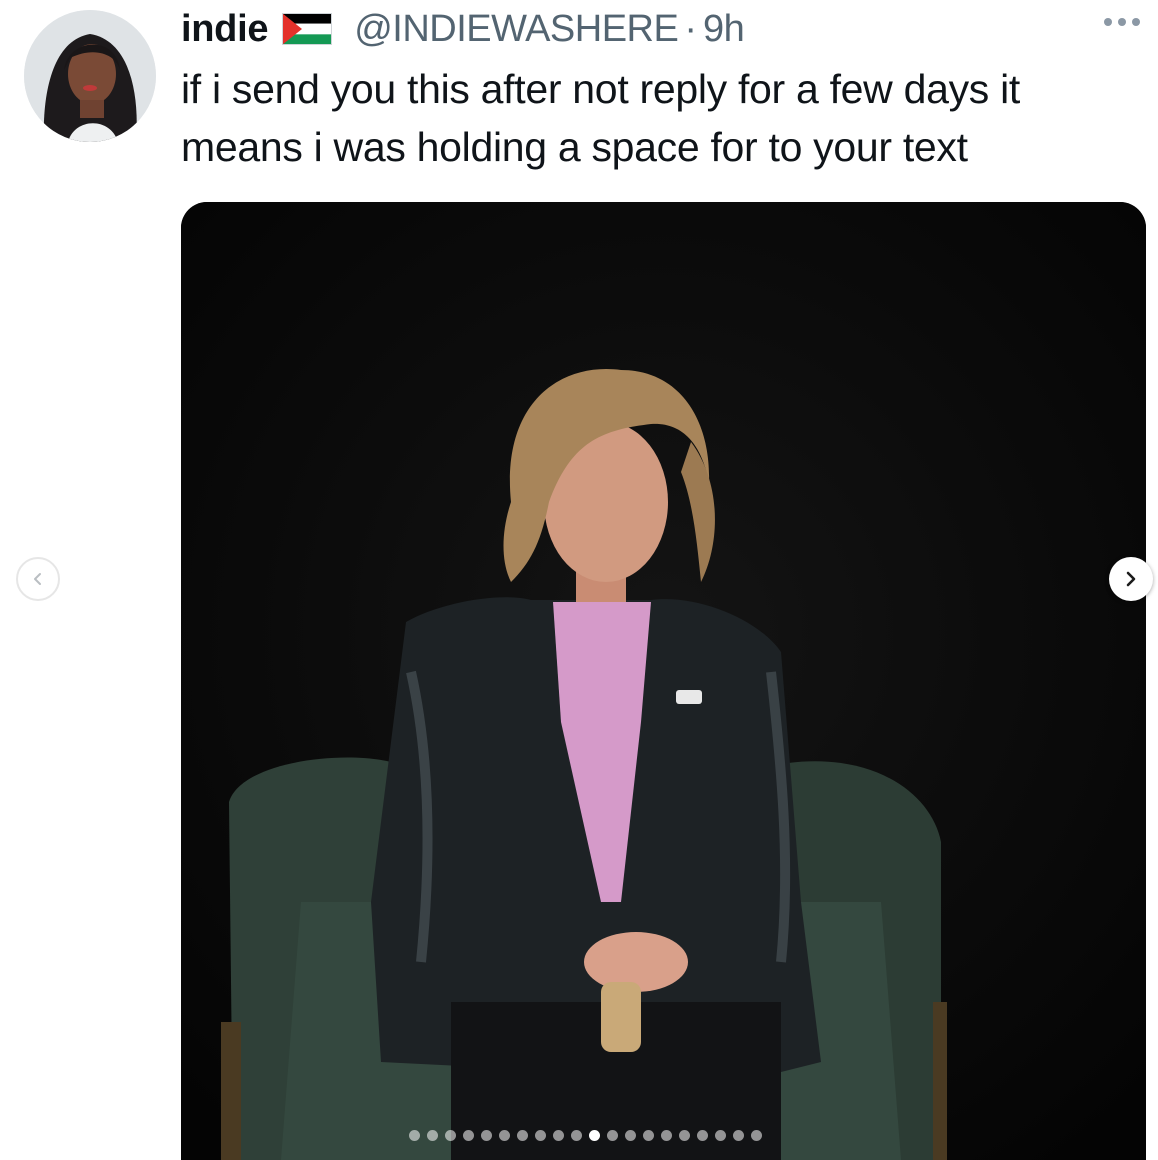 Image resolution: width=1158 pixels, height=1160 pixels. I want to click on user-handle: @INDIEWASHERE, so click(516, 29).